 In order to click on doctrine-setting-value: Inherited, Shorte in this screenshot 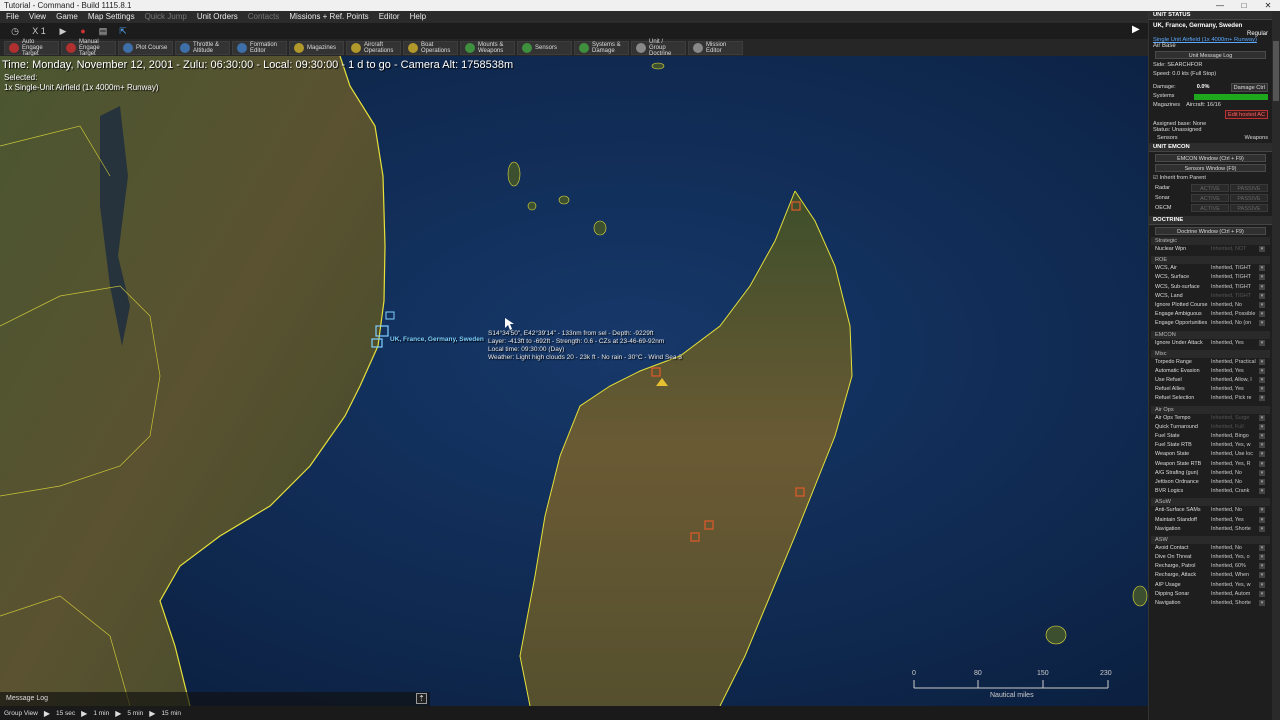, I will do `click(1235, 603)`.